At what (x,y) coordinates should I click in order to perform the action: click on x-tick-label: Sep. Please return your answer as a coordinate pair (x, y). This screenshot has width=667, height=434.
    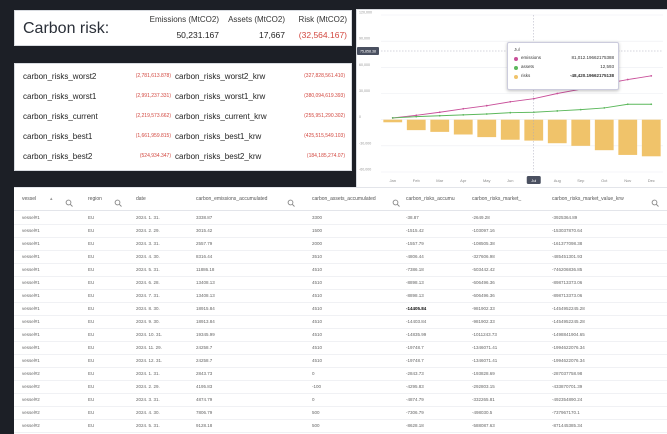
    Looking at the image, I should click on (581, 180).